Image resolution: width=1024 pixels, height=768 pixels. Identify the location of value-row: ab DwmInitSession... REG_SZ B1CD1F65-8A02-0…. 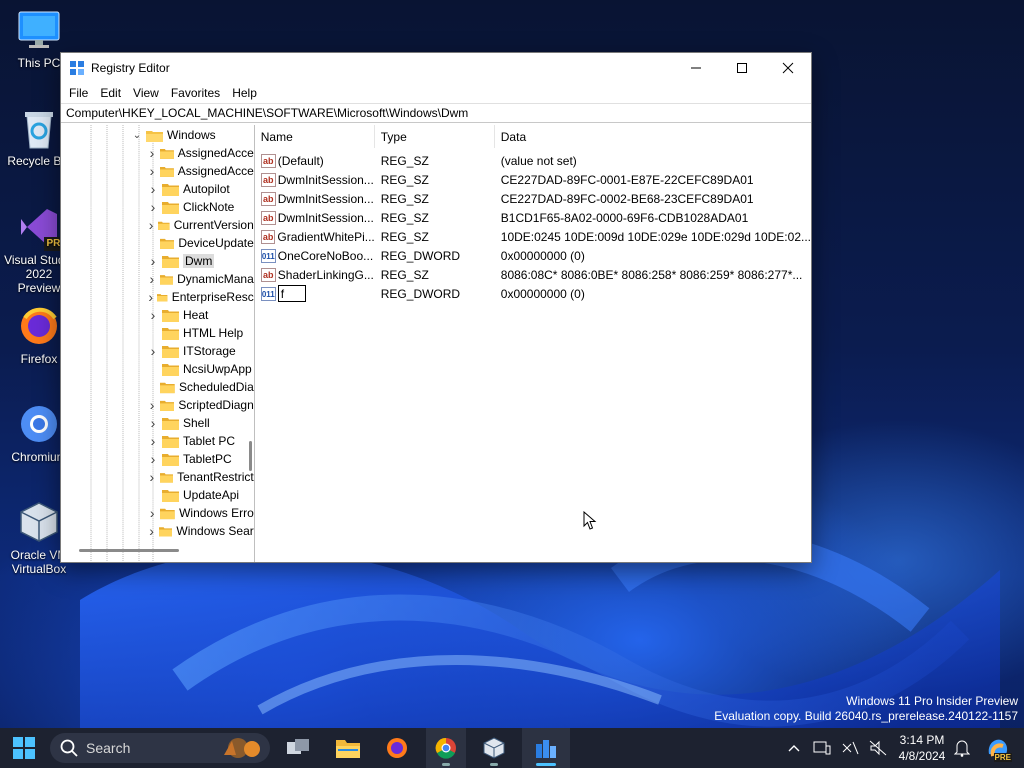
(533, 217).